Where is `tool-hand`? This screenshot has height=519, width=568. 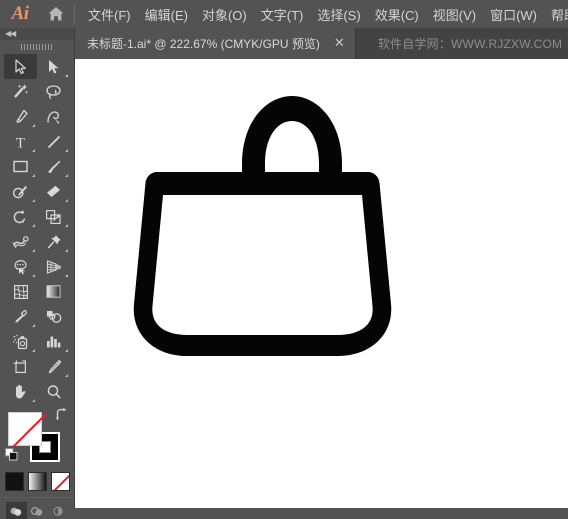 tool-hand is located at coordinates (20, 391).